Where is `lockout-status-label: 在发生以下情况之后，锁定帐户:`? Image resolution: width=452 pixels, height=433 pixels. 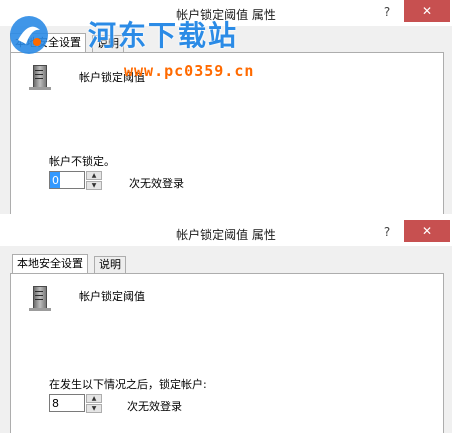
lockout-status-label: 在发生以下情况之后，锁定帐户: is located at coordinates (128, 384).